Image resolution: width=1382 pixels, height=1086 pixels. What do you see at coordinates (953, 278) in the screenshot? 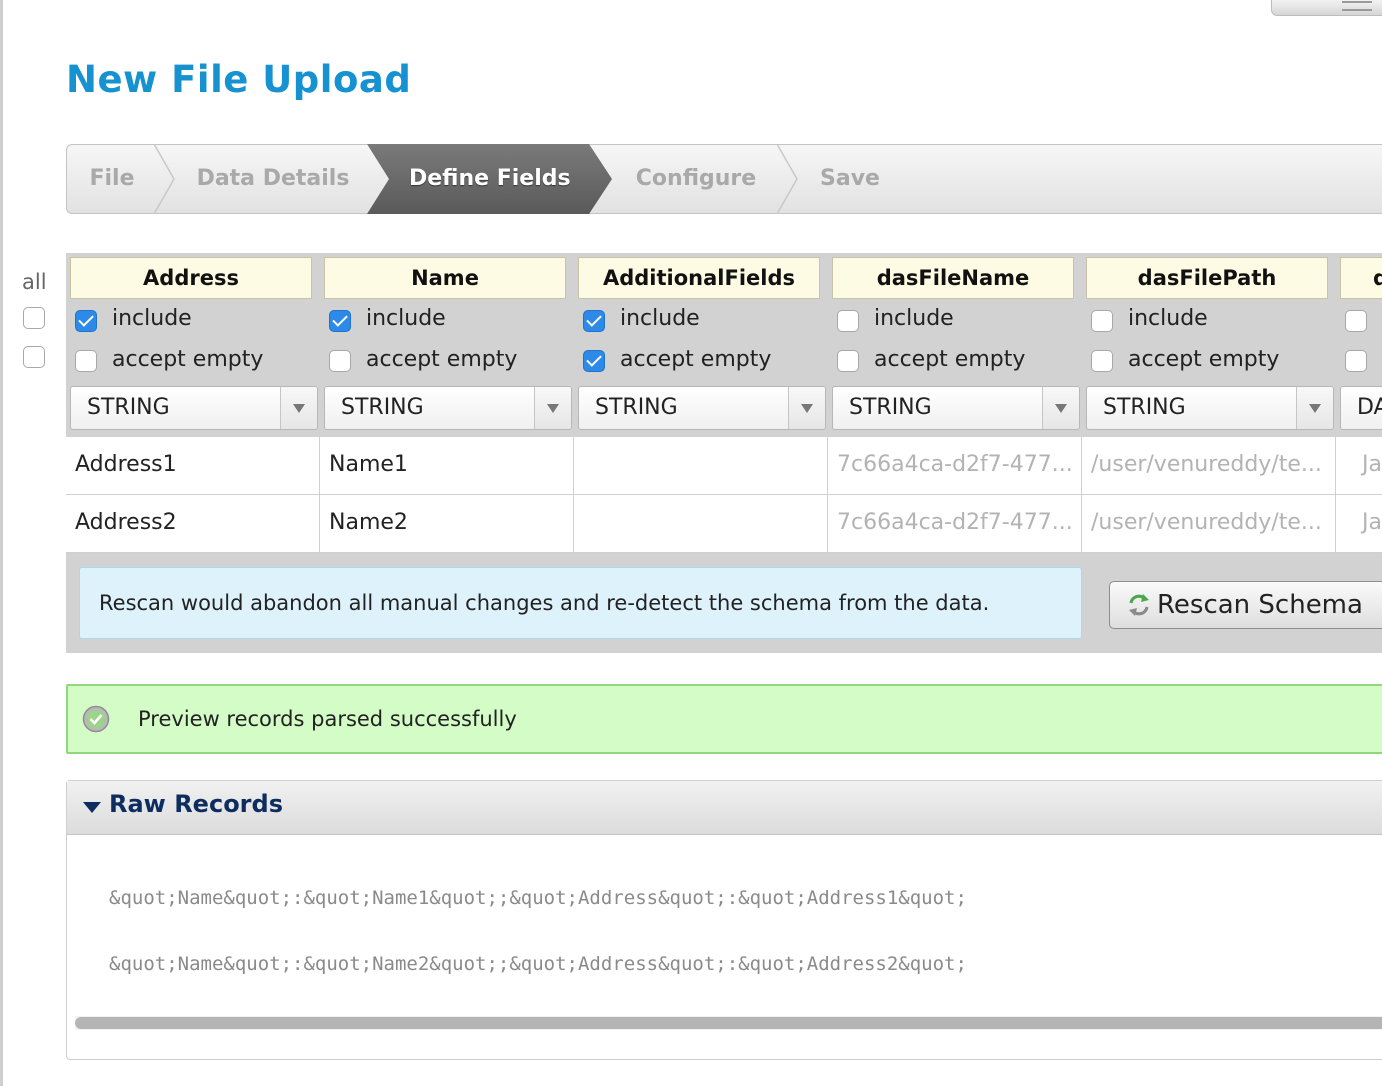
I see `column-header-dasfilename: dasFileName` at bounding box center [953, 278].